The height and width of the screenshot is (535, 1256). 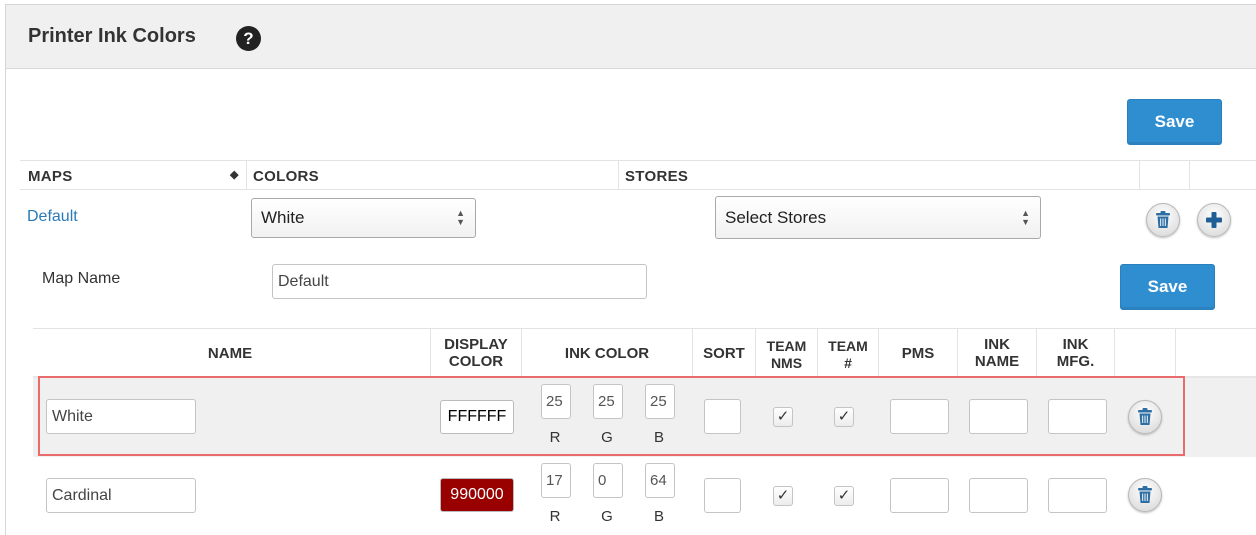 I want to click on column-header-ink-name: INK NAME, so click(x=997, y=353).